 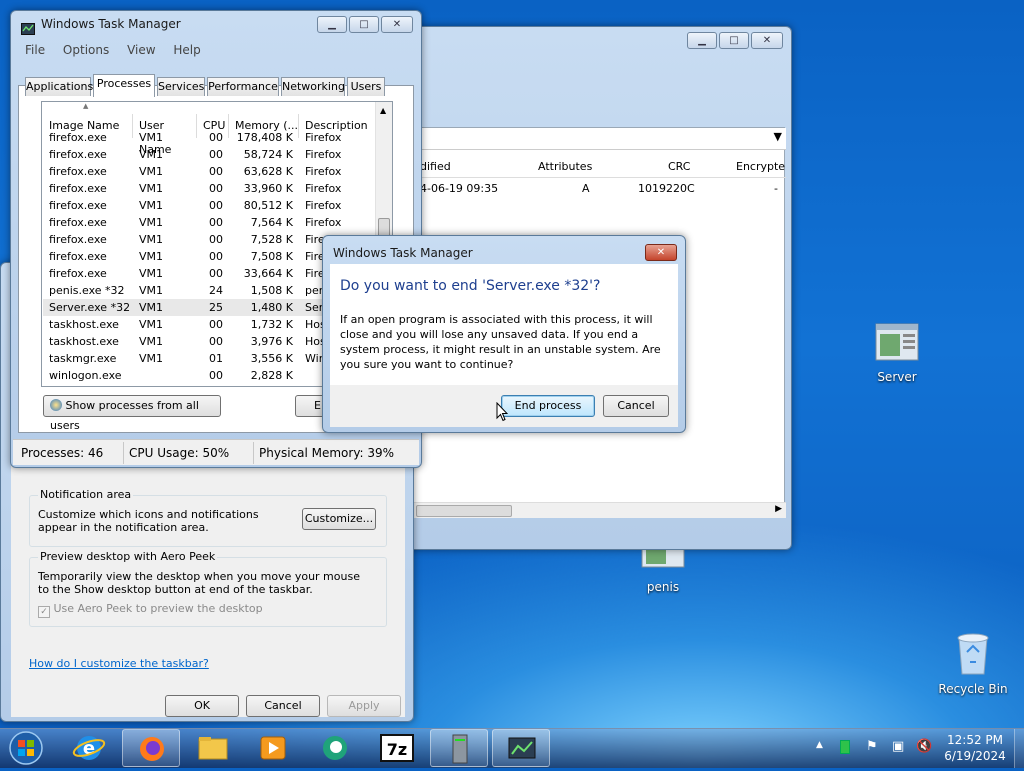 I want to click on tab-applications: Applications, so click(x=59, y=86).